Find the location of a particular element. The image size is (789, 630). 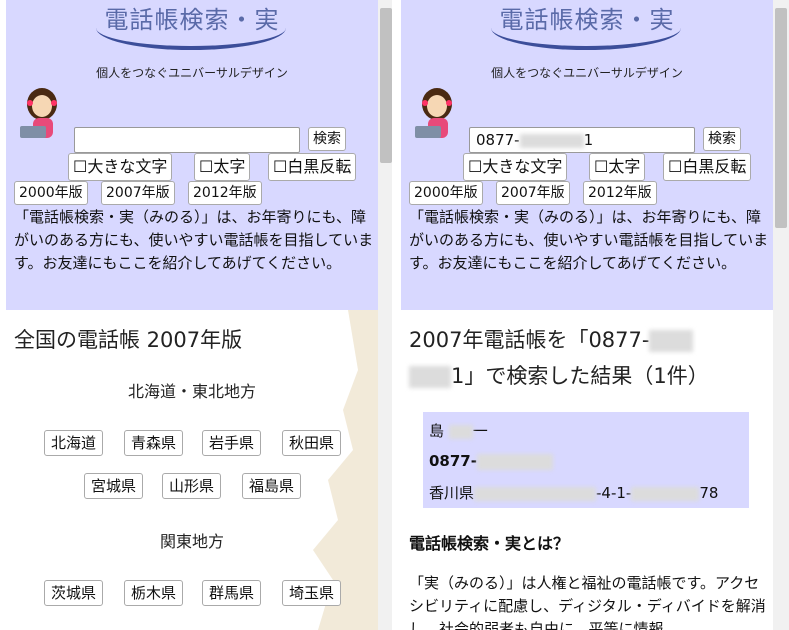

result-heading-part-a: 2007年電話帳を「0877- is located at coordinates (529, 340).